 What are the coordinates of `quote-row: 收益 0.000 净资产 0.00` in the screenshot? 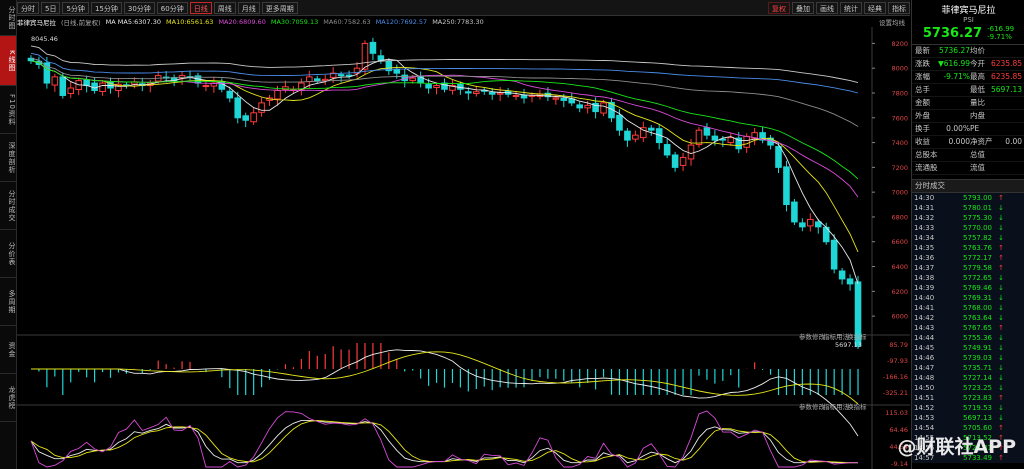 It's located at (968, 142).